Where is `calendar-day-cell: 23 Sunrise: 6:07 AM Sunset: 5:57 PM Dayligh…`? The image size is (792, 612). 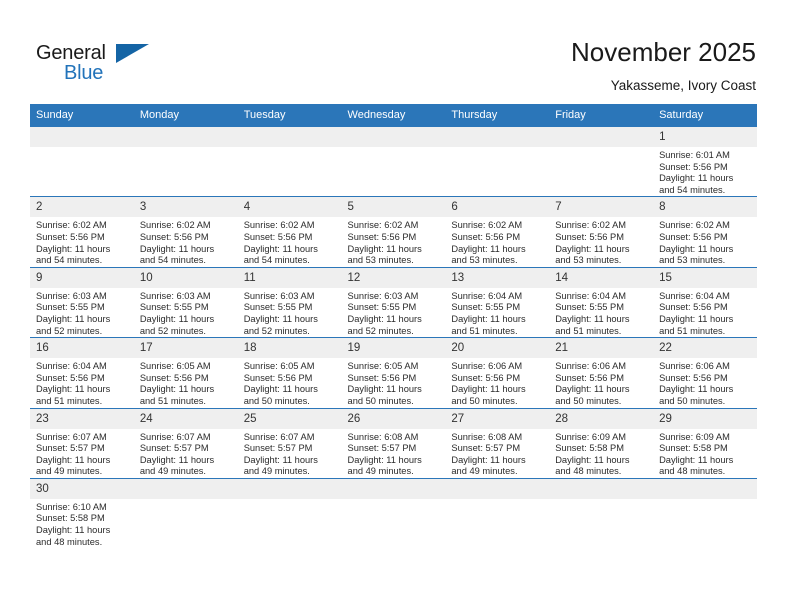 calendar-day-cell: 23 Sunrise: 6:07 AM Sunset: 5:57 PM Dayligh… is located at coordinates (82, 443).